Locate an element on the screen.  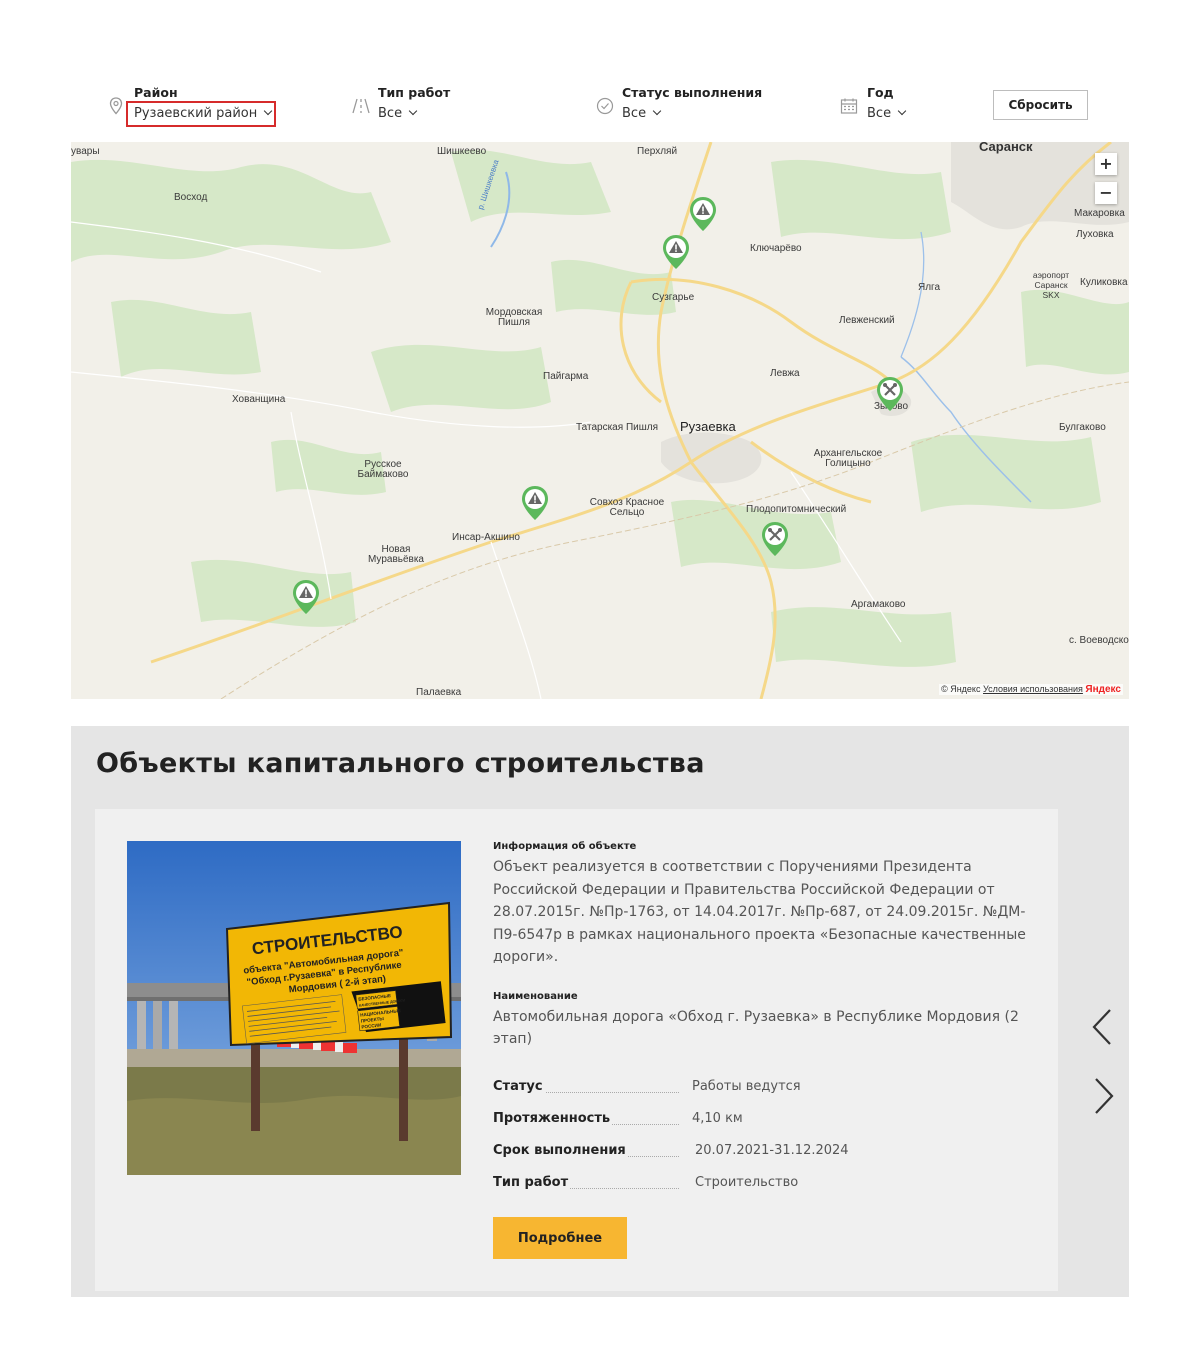
map-place-label: Новая Муравьёвка is located at coordinates (395, 554).